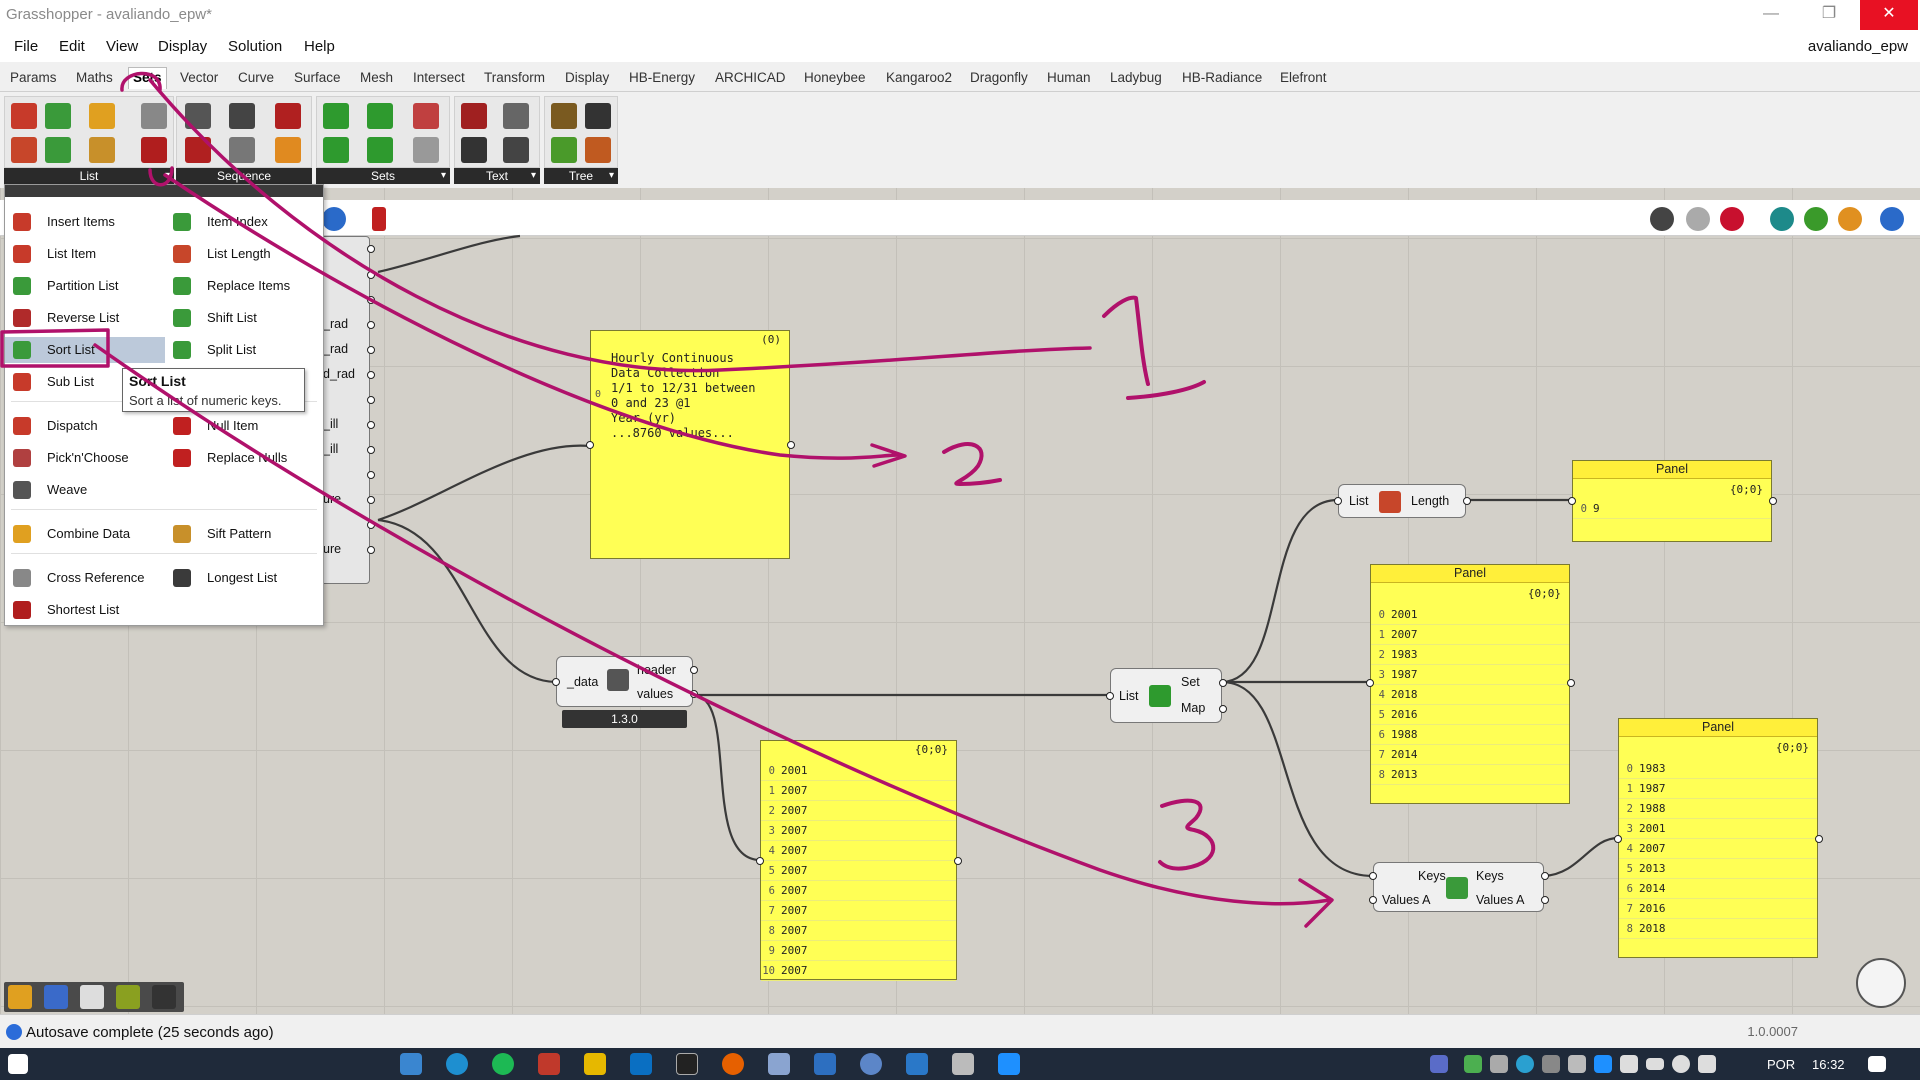 This screenshot has width=1920, height=1080. Describe the element at coordinates (256, 77) in the screenshot. I see `tab-curve: Curve` at that location.